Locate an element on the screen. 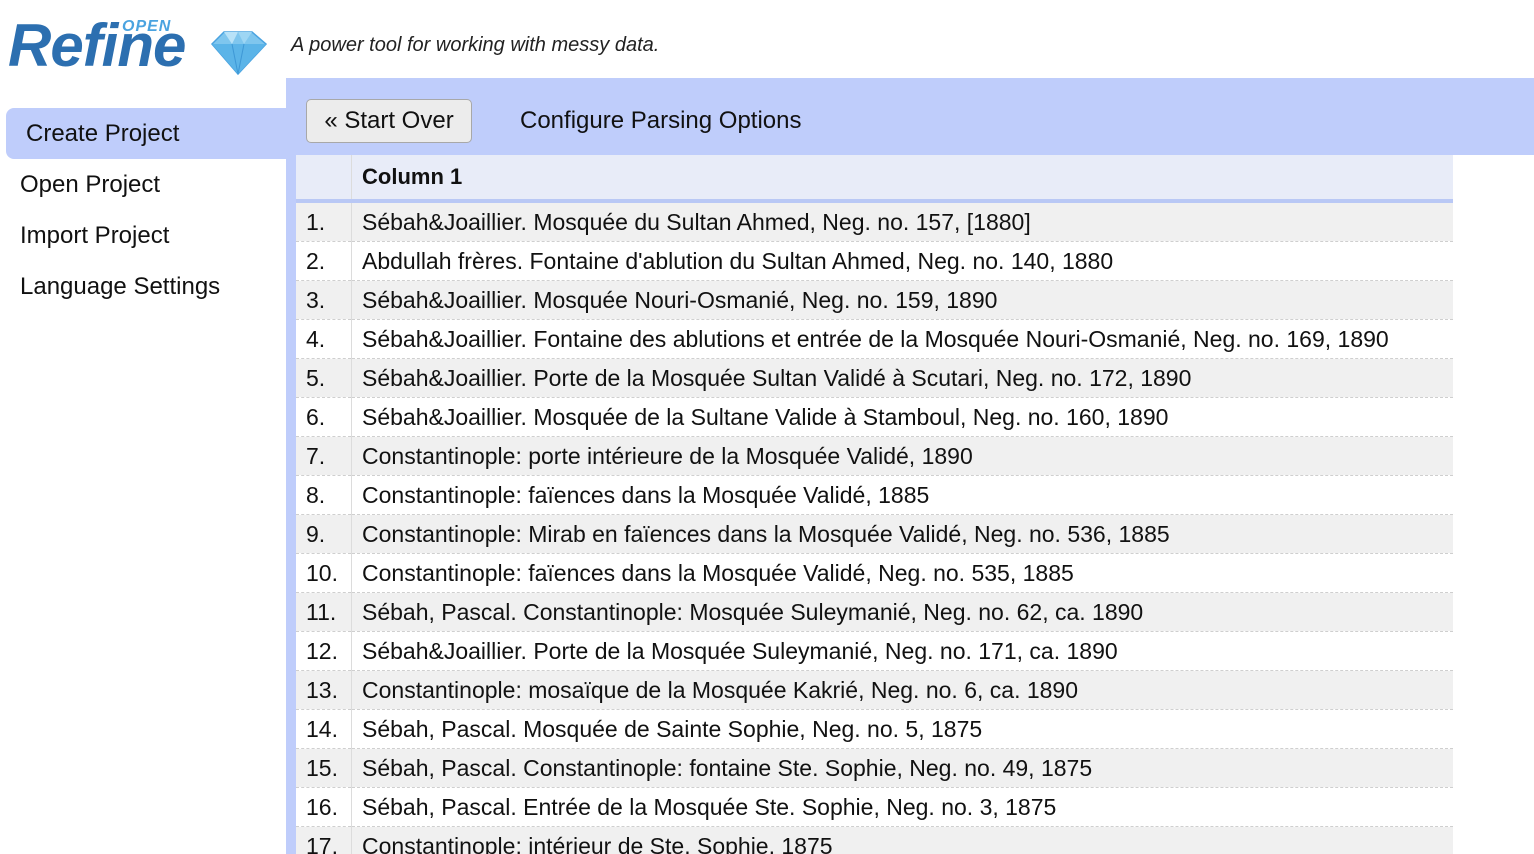 The width and height of the screenshot is (1534, 854). row-index: 5. is located at coordinates (324, 378).